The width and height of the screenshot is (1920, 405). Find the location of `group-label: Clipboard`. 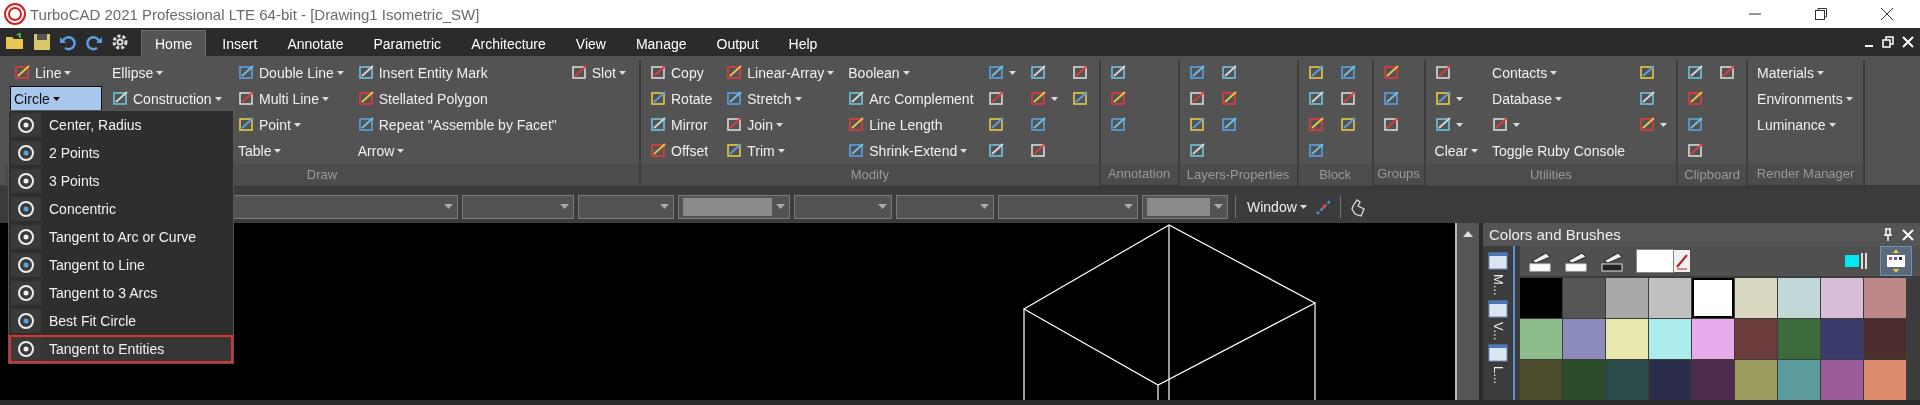

group-label: Clipboard is located at coordinates (1712, 175).